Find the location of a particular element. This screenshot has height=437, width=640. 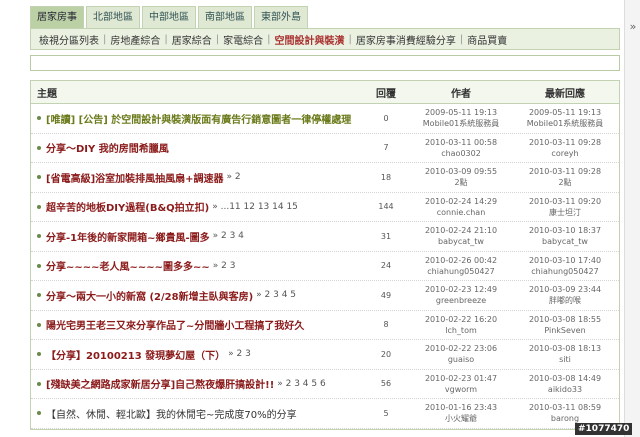

subnav-item-2: 居家綜合 is located at coordinates (192, 39).